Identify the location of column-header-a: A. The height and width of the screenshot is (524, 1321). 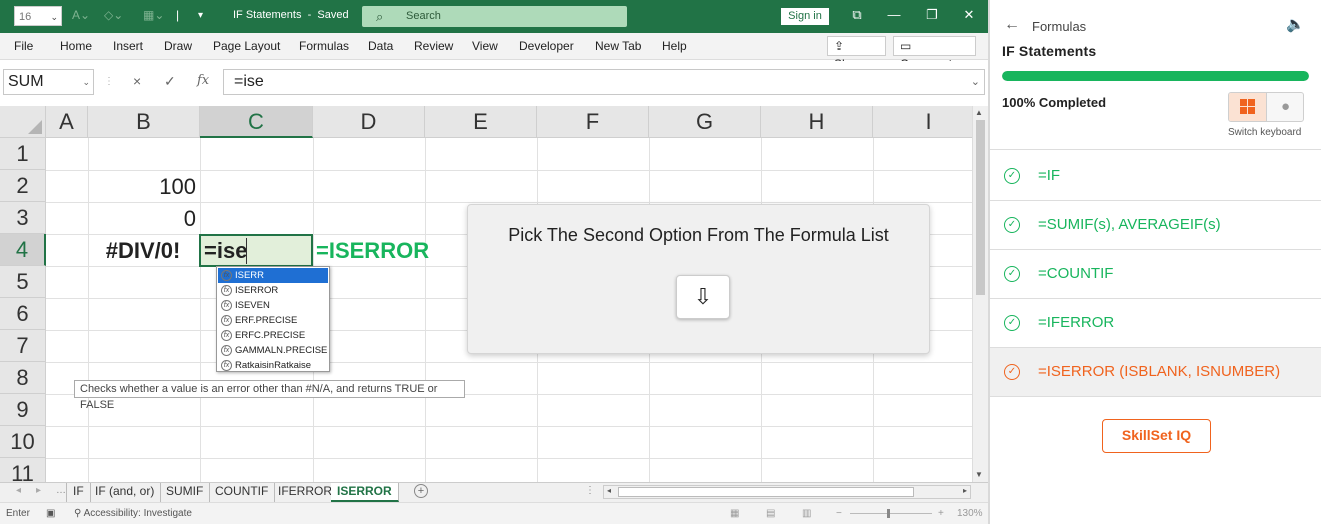
(67, 122).